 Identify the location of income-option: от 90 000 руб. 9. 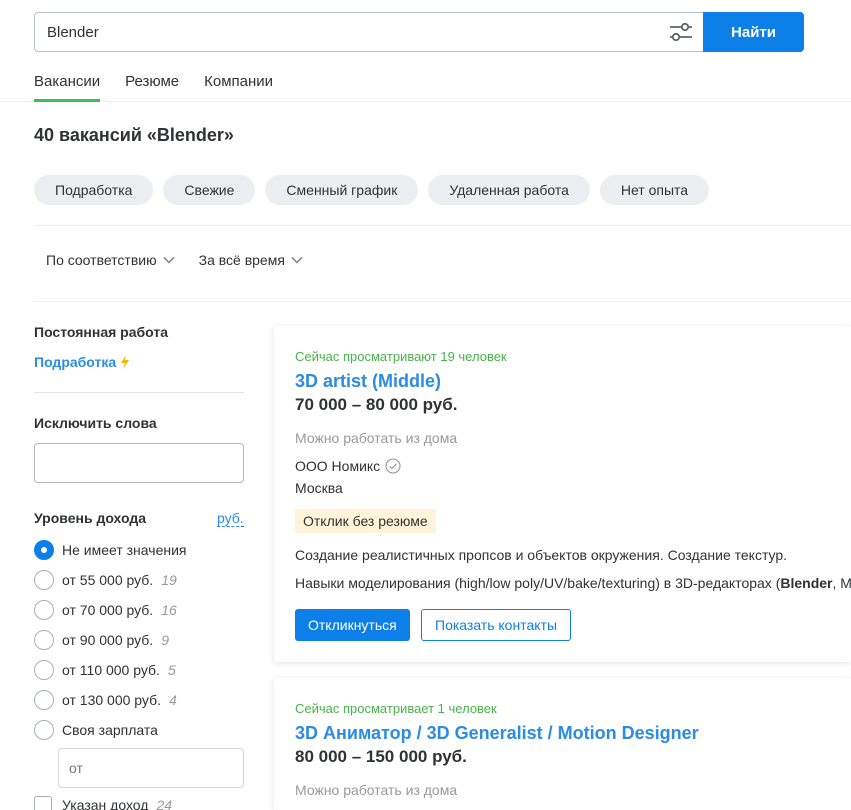
(110, 640).